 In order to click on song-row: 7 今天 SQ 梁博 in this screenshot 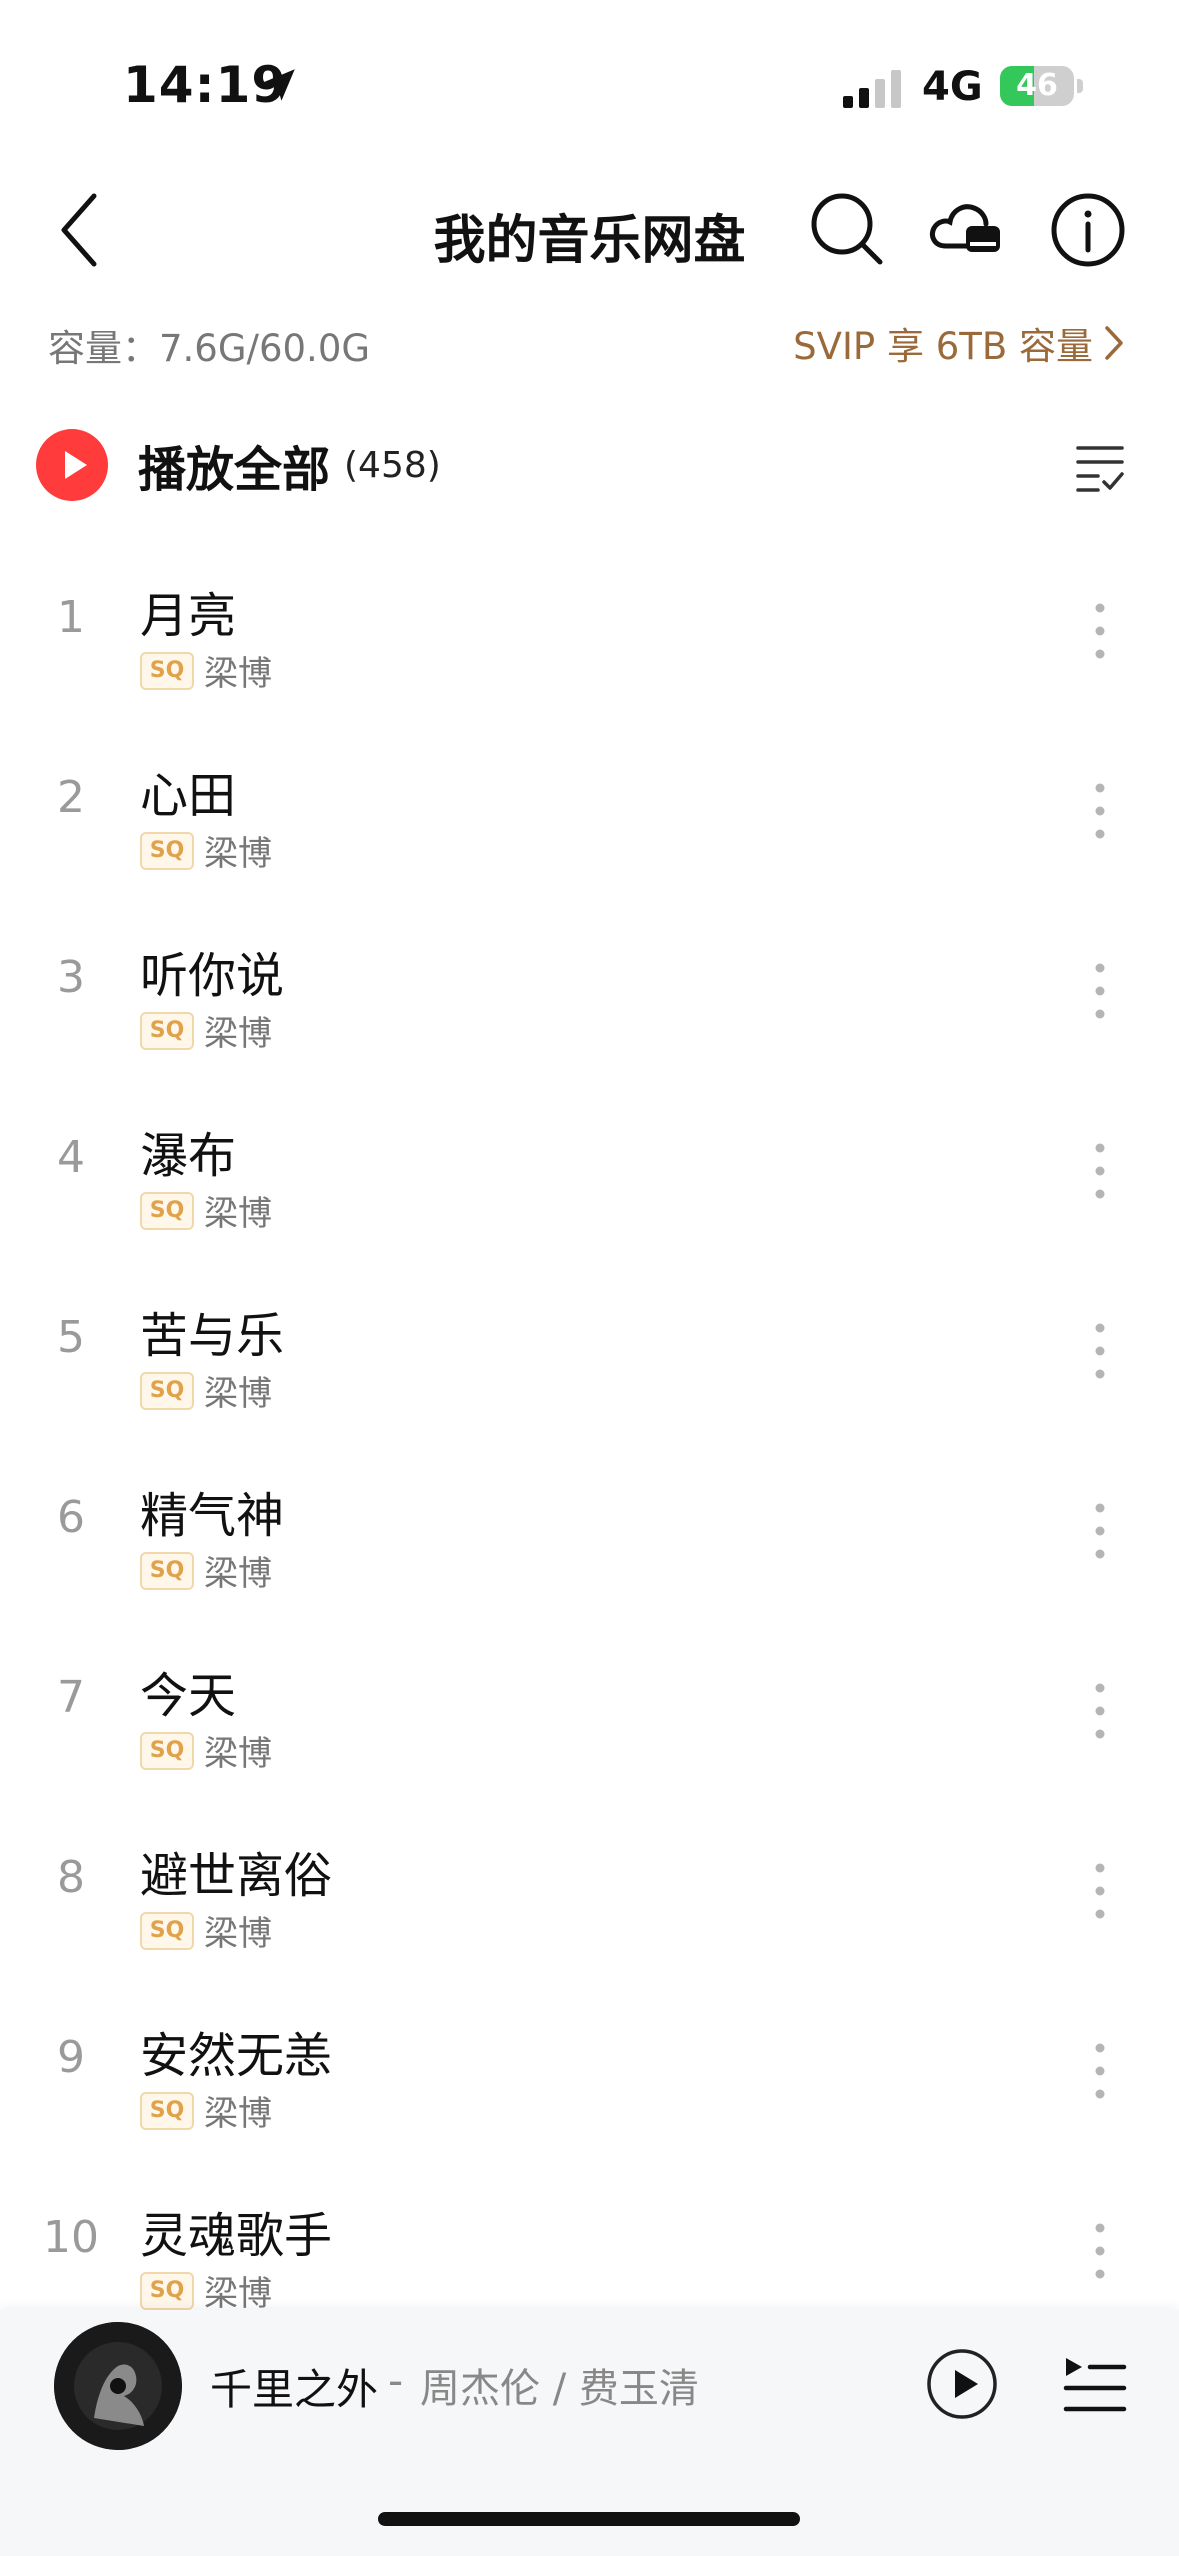, I will do `click(589, 1710)`.